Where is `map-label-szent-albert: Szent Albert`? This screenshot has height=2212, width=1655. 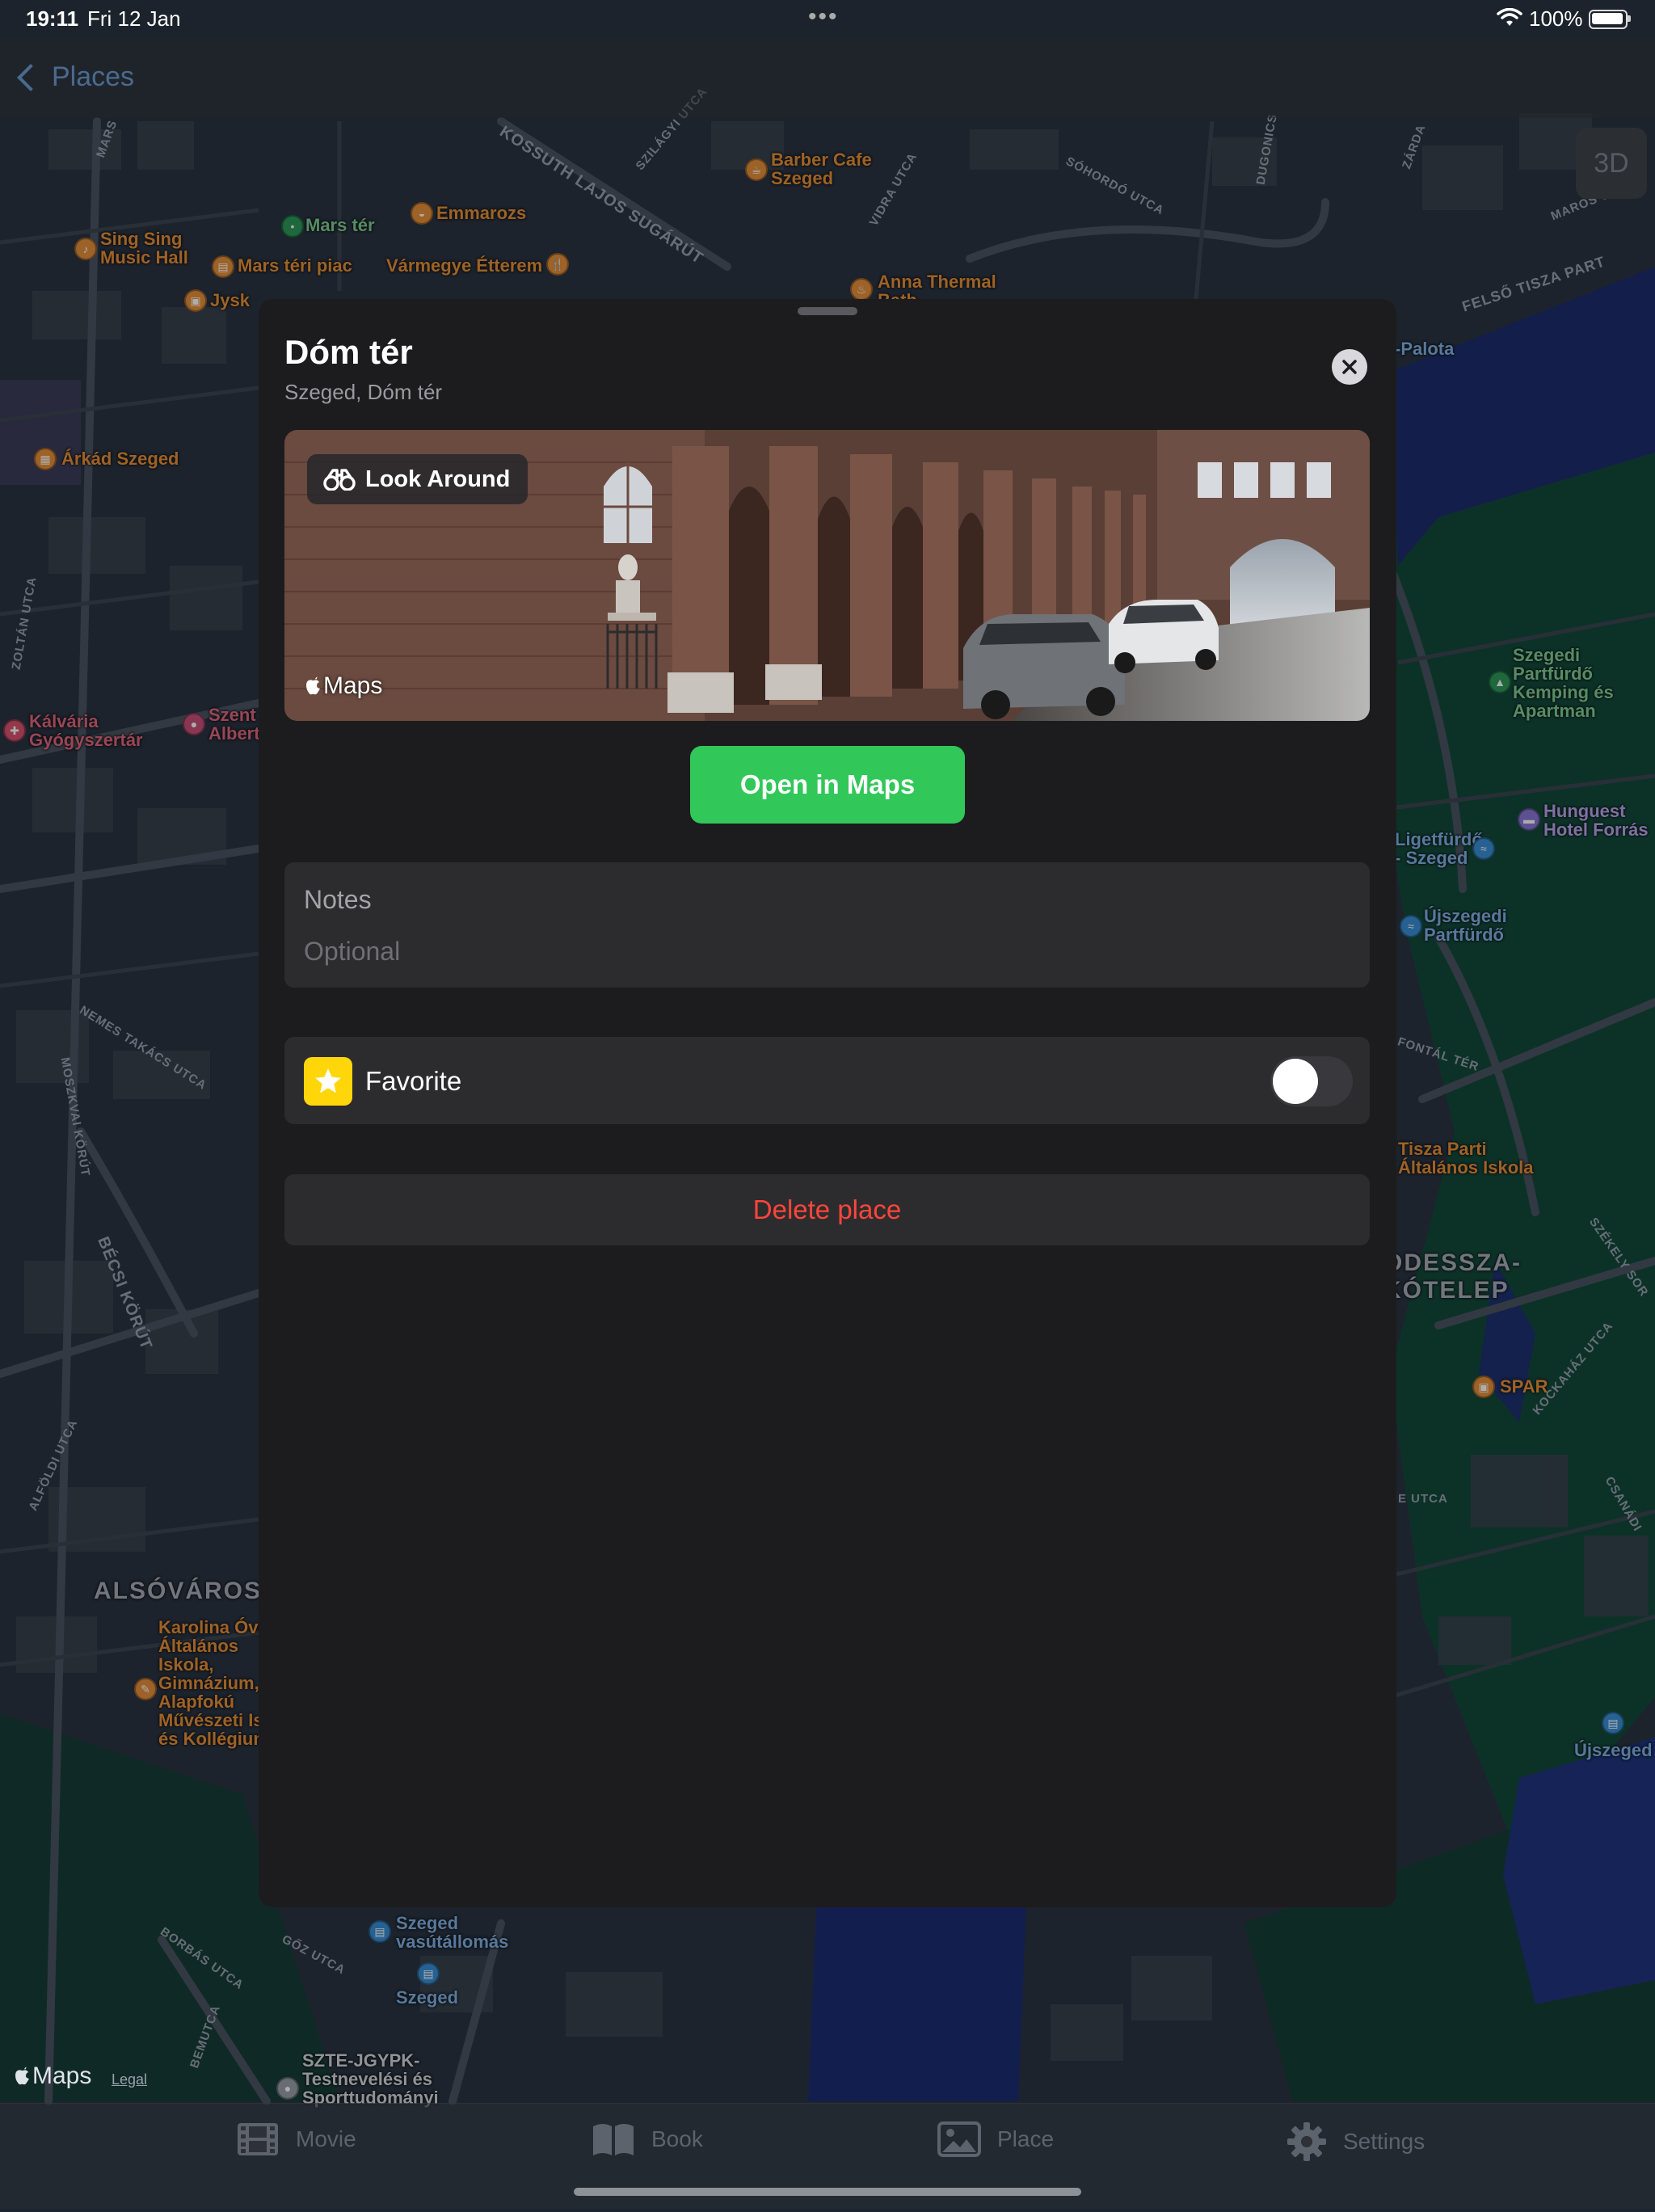
map-label-szent-albert: Szent Albert is located at coordinates (234, 724).